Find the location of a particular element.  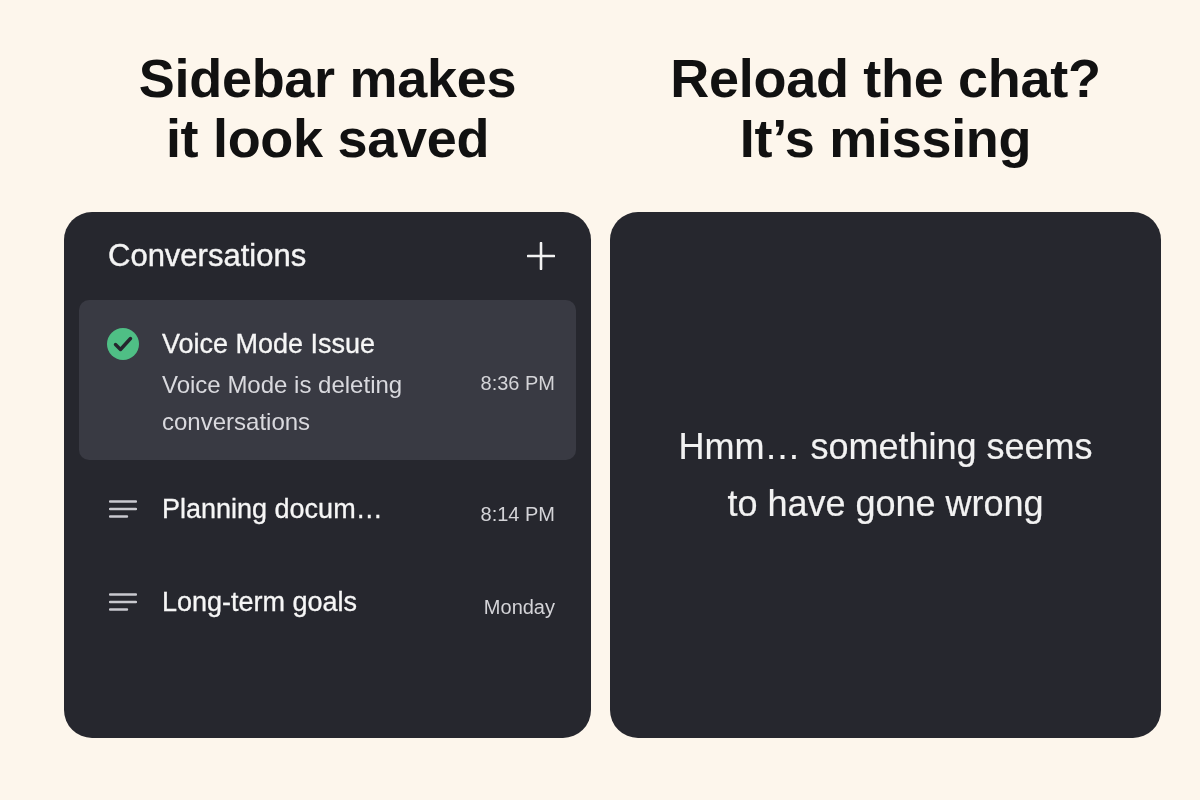

conversation-title: Long-term goals is located at coordinates (260, 602).